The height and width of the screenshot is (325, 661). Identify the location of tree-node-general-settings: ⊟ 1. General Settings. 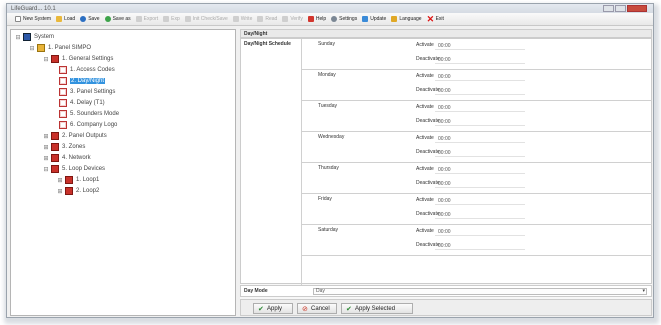
(78, 59).